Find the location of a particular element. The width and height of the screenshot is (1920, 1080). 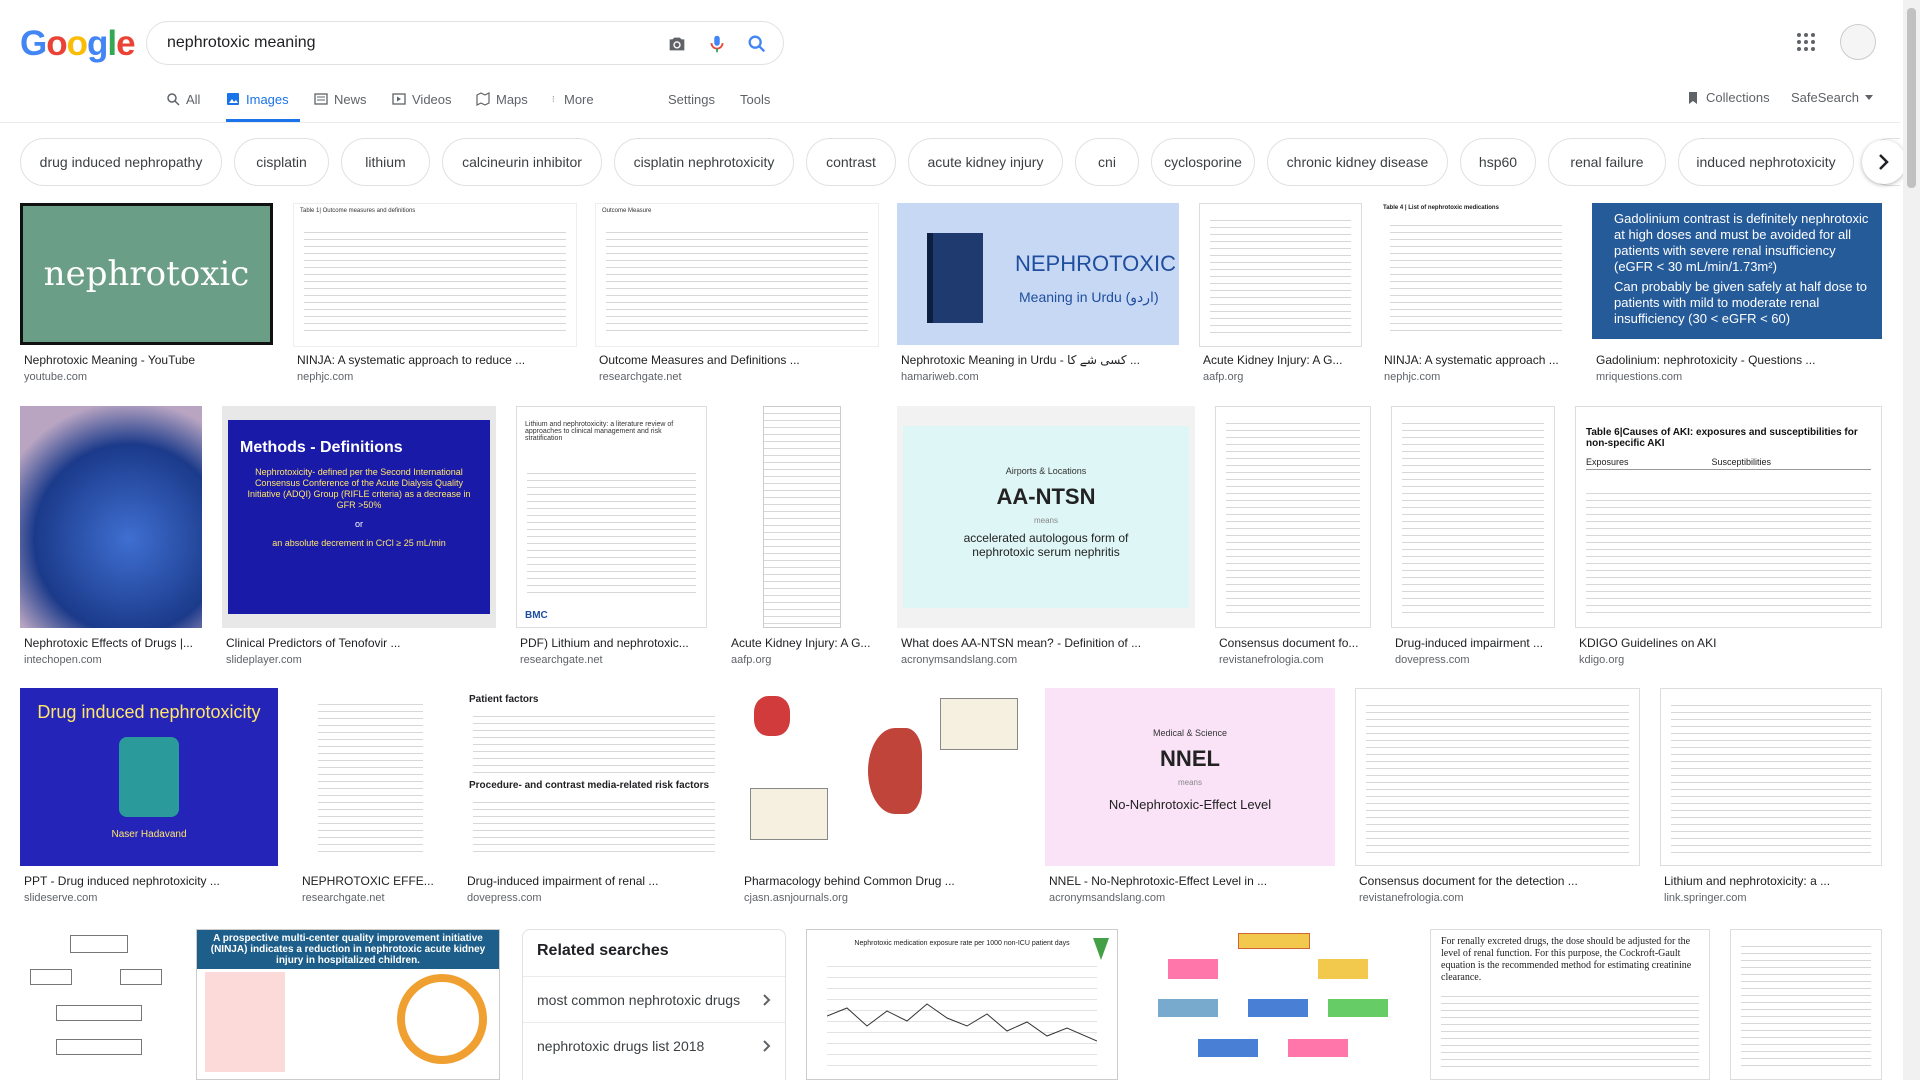

chip: contrast is located at coordinates (851, 162).